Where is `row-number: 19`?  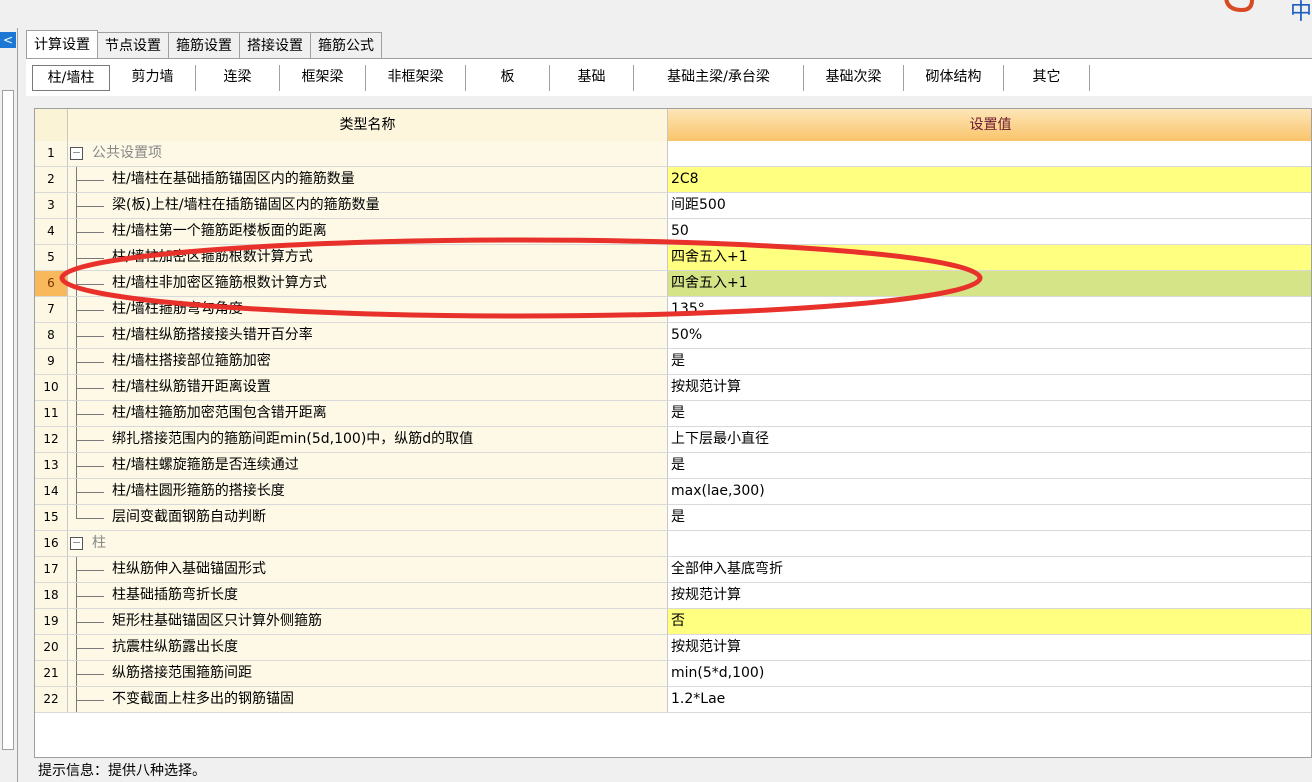 row-number: 19 is located at coordinates (51, 621).